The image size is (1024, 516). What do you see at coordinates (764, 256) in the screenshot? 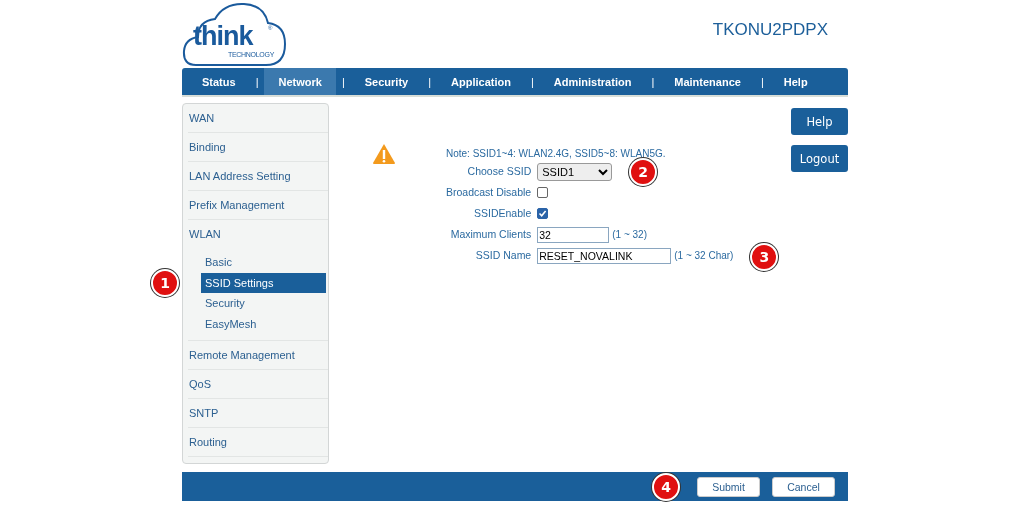
I see `step-badge: 3` at bounding box center [764, 256].